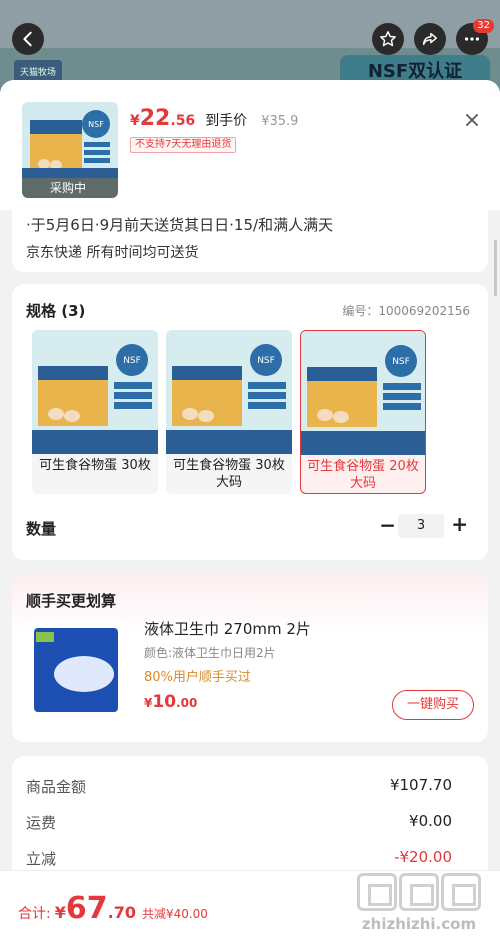  Describe the element at coordinates (183, 121) in the screenshot. I see `price-decimal: .56` at that location.